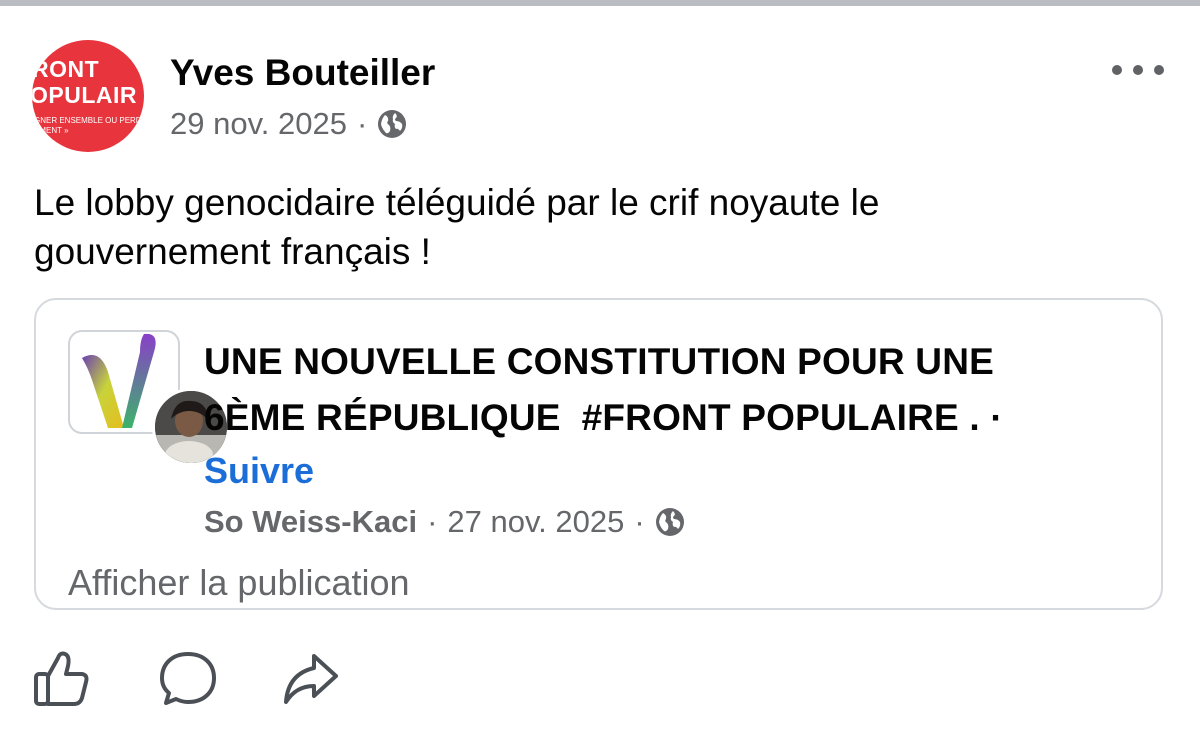 The width and height of the screenshot is (1200, 736). What do you see at coordinates (149, 398) in the screenshot?
I see `group-thumbnail` at bounding box center [149, 398].